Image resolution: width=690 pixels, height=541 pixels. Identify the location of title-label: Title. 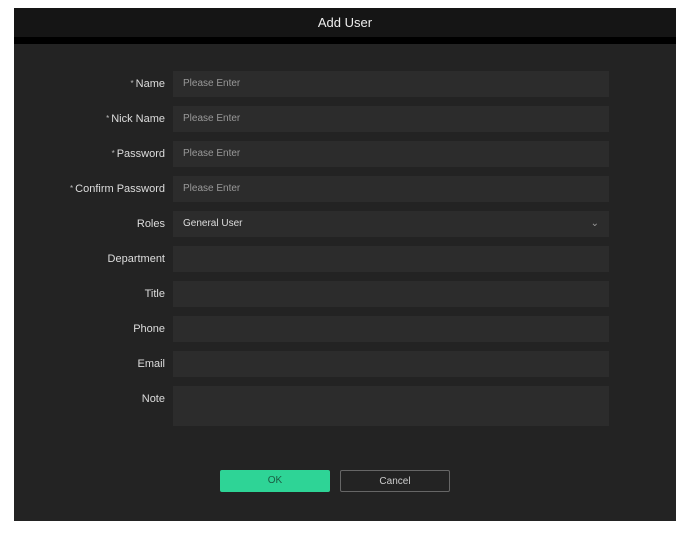
(154, 294).